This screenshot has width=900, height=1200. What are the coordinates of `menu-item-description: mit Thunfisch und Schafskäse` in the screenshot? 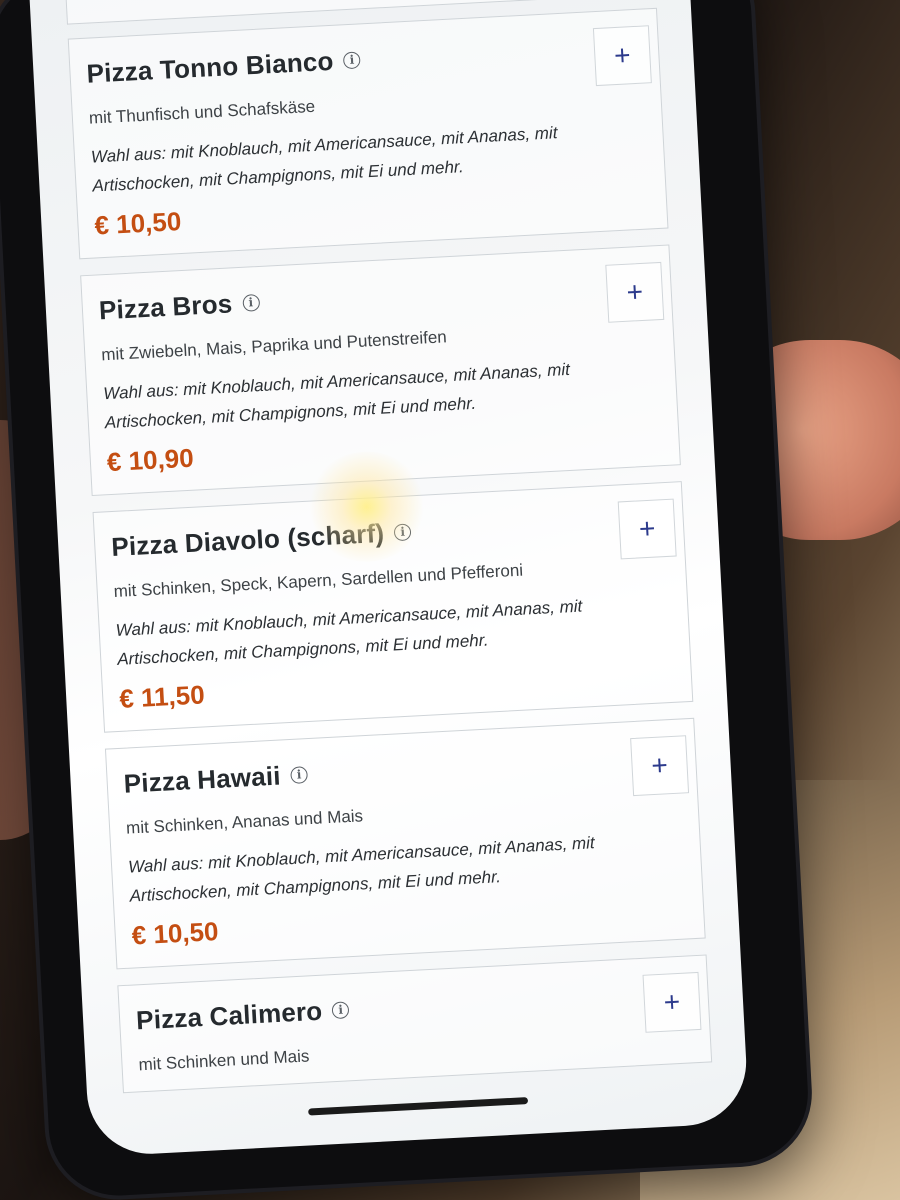 It's located at (202, 112).